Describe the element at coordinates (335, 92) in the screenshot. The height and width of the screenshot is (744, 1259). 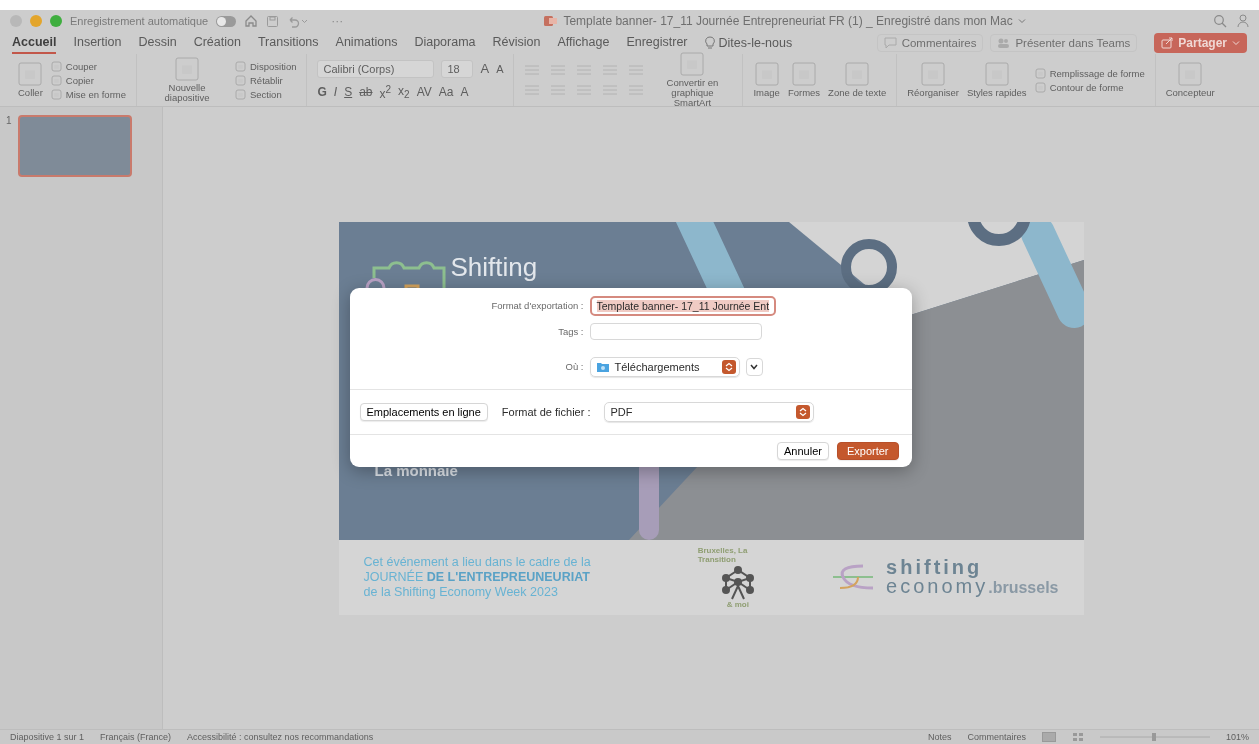
I see `format-button: I` at that location.